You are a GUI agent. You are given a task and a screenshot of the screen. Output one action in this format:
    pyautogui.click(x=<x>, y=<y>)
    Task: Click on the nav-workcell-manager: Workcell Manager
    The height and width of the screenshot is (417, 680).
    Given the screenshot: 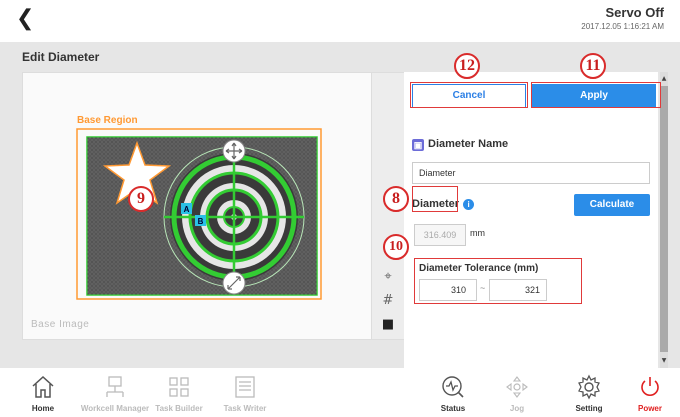 What is the action you would take?
    pyautogui.click(x=115, y=393)
    